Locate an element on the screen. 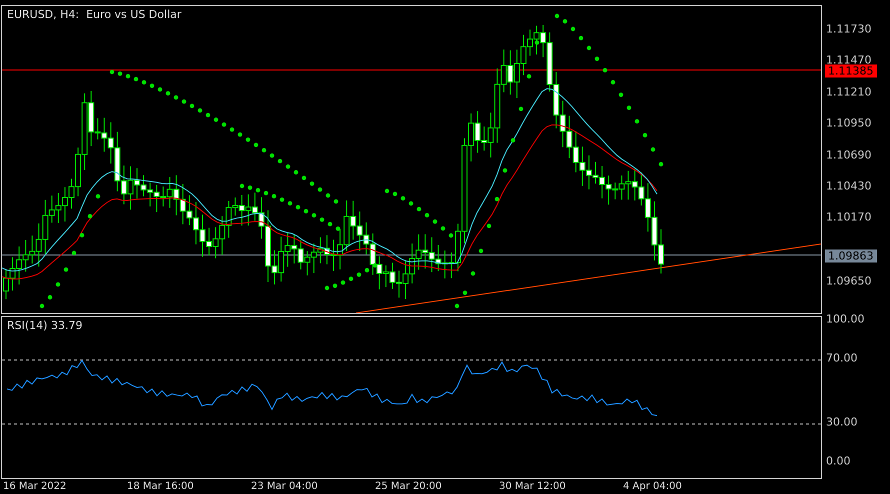  price-axis-label: 1.10690 is located at coordinates (849, 155).